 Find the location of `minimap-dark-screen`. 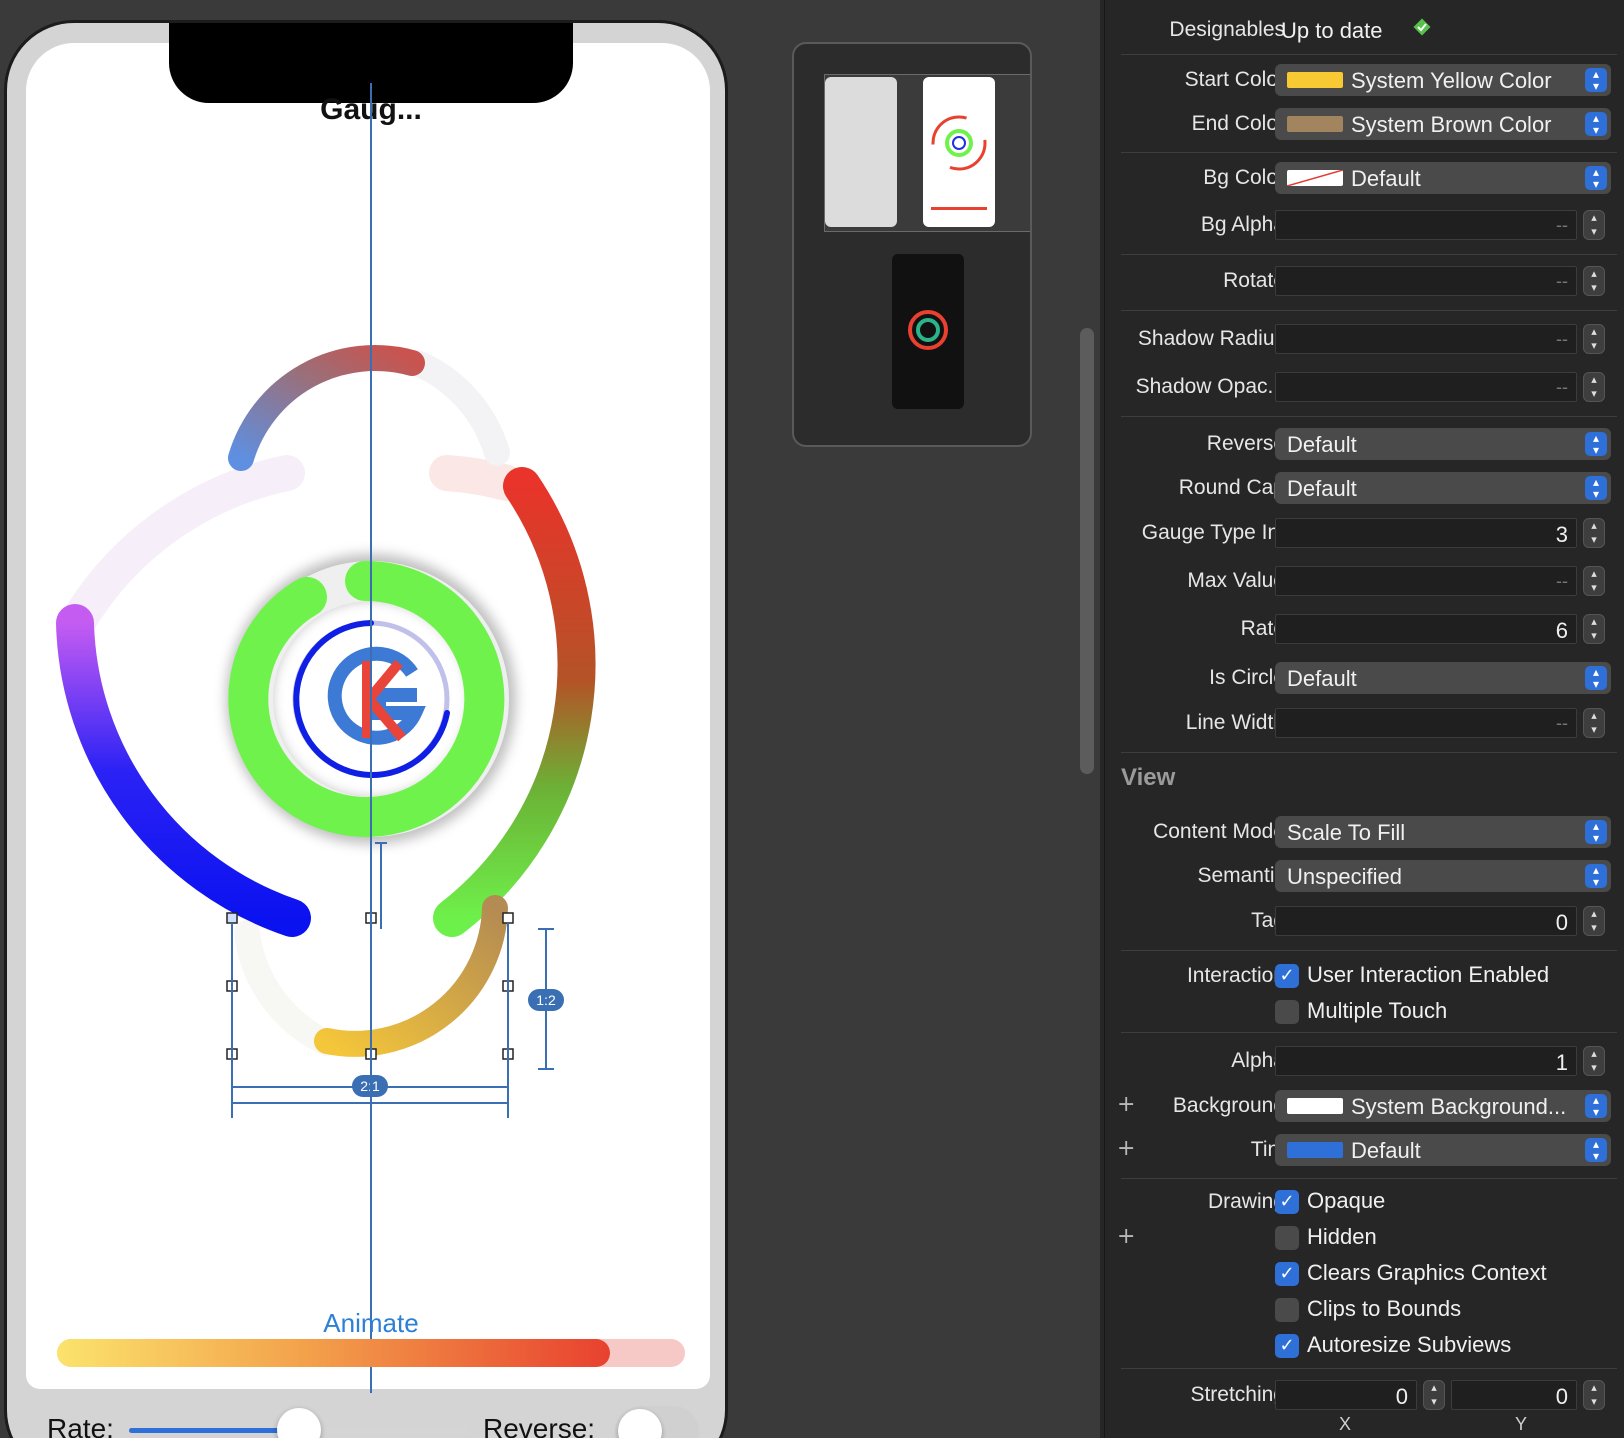

minimap-dark-screen is located at coordinates (928, 331).